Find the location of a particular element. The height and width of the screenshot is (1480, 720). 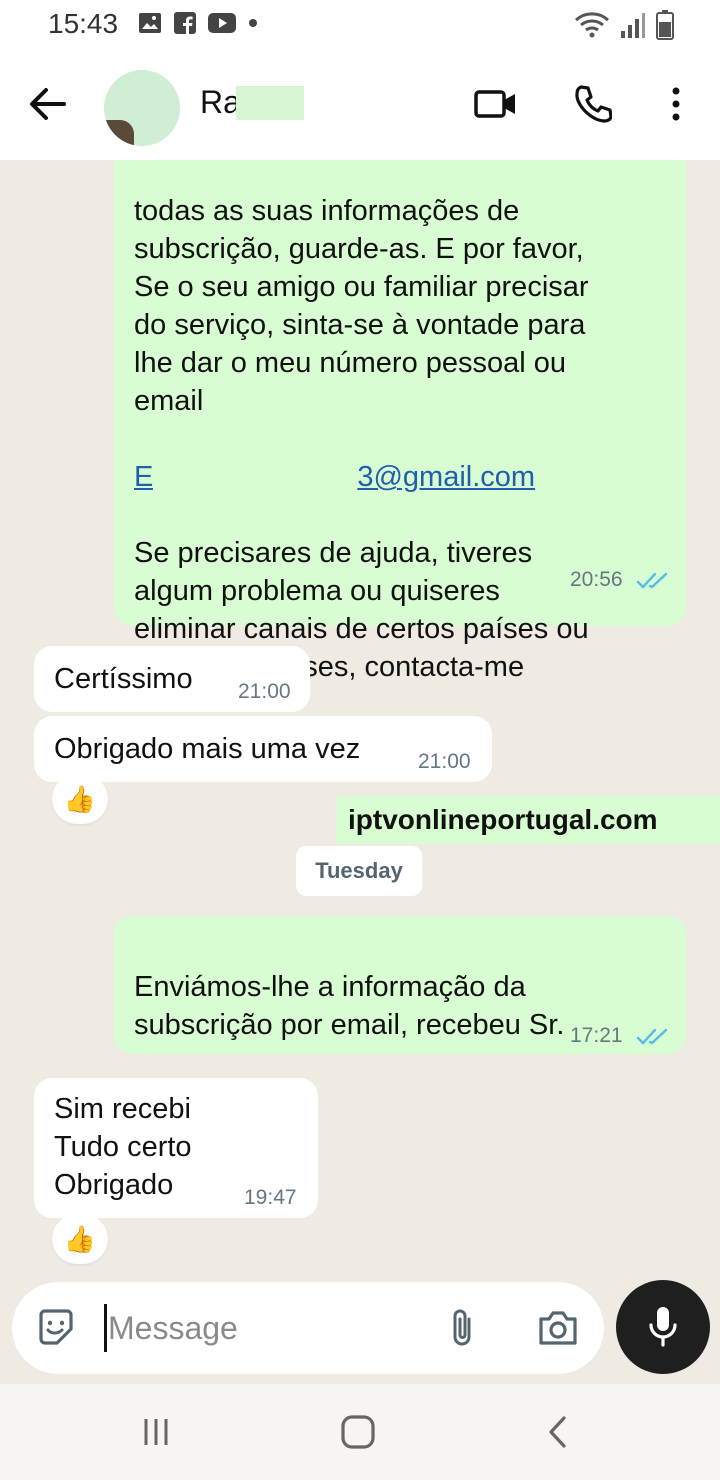

sticker-button is located at coordinates (56, 1328).